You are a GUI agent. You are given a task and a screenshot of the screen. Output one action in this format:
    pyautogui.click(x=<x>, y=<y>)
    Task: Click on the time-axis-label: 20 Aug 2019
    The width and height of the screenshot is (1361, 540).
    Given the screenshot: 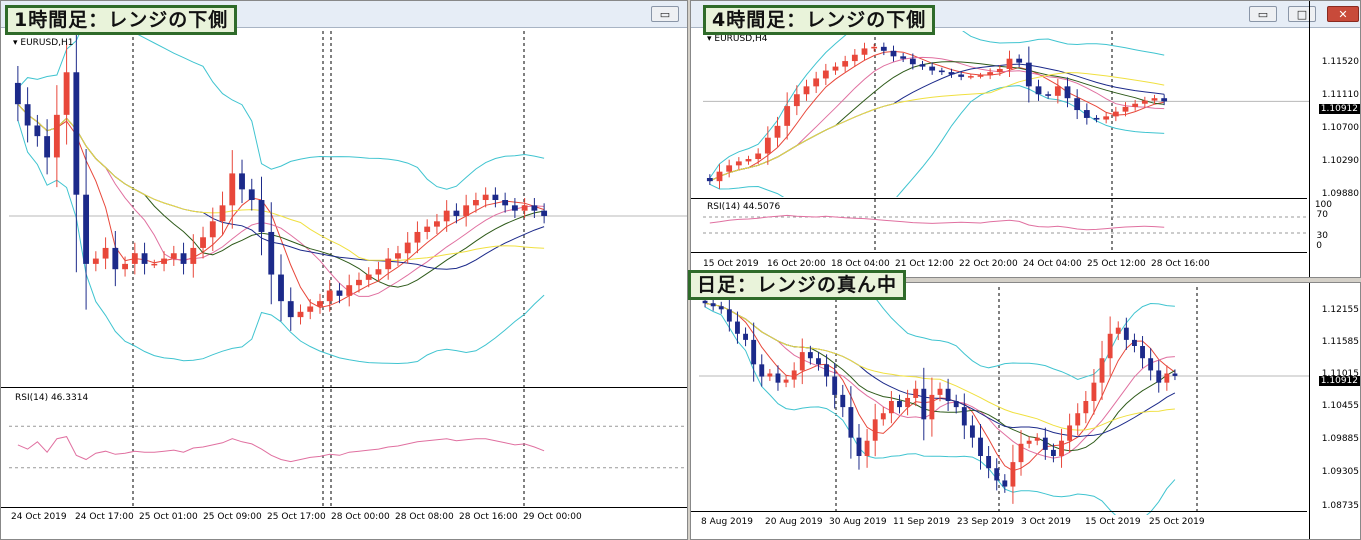 What is the action you would take?
    pyautogui.click(x=794, y=522)
    